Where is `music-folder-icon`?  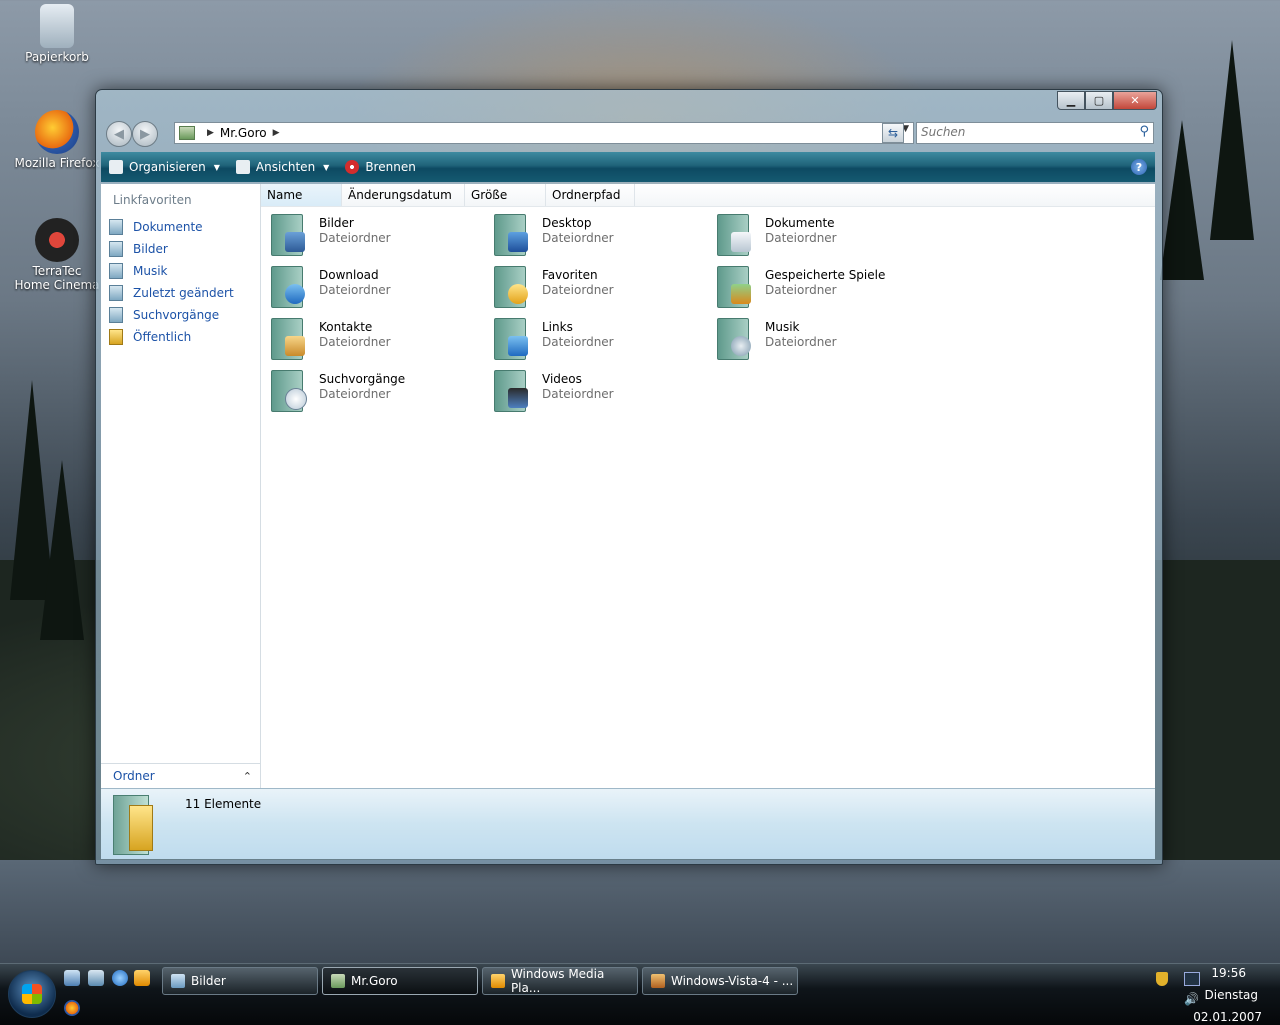 music-folder-icon is located at coordinates (116, 271).